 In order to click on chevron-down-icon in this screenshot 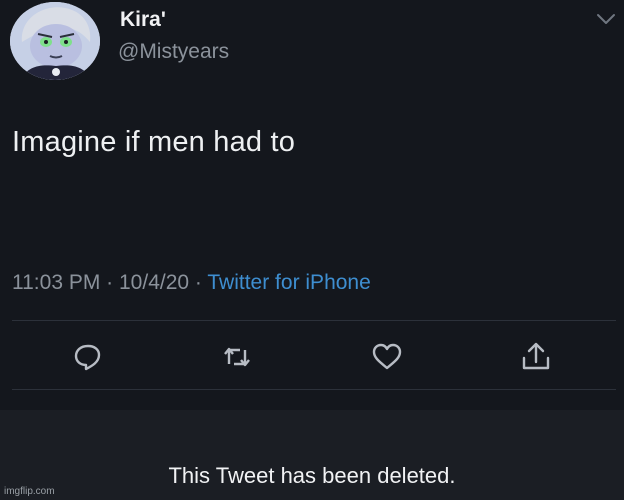, I will do `click(606, 19)`.